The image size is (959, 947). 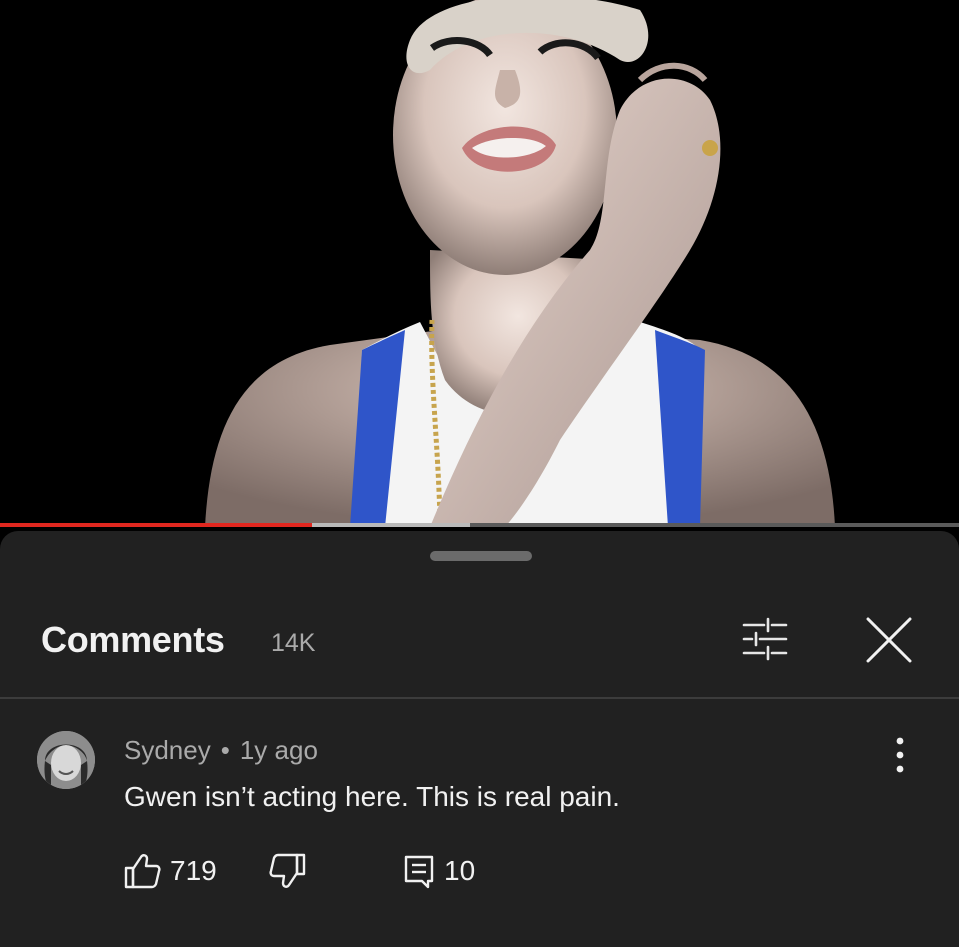 I want to click on comment-time: 1y ago, so click(x=278, y=750).